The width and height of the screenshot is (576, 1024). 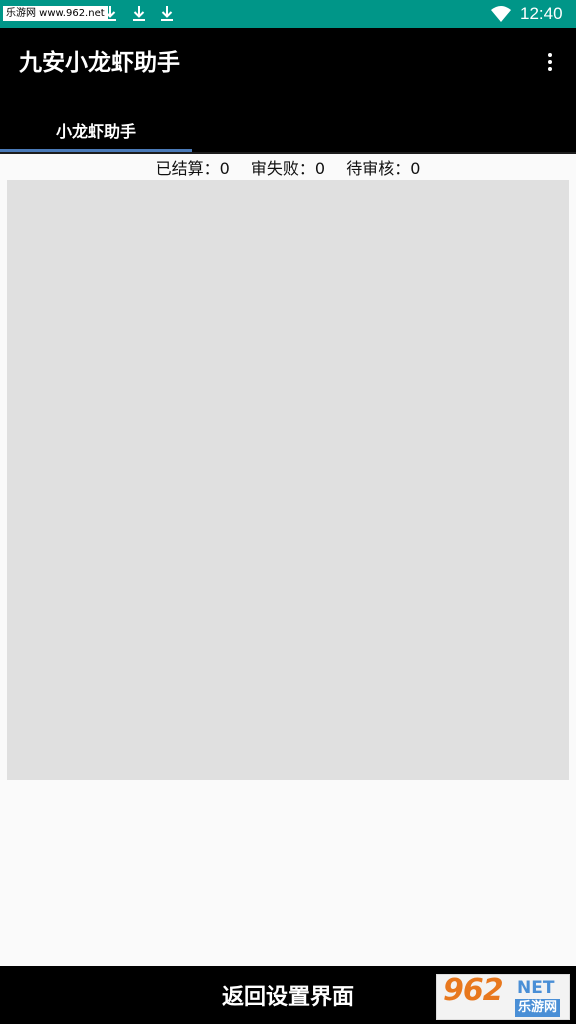 I want to click on tab-label: 小龙虾助手, so click(x=95, y=131).